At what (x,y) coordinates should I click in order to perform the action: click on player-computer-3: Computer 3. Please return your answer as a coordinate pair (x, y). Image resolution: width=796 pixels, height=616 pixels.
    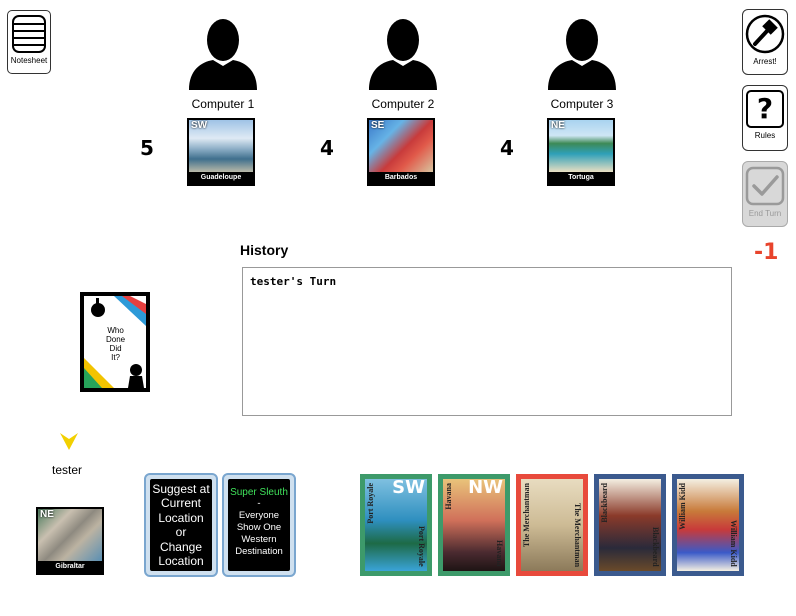
    Looking at the image, I should click on (582, 62).